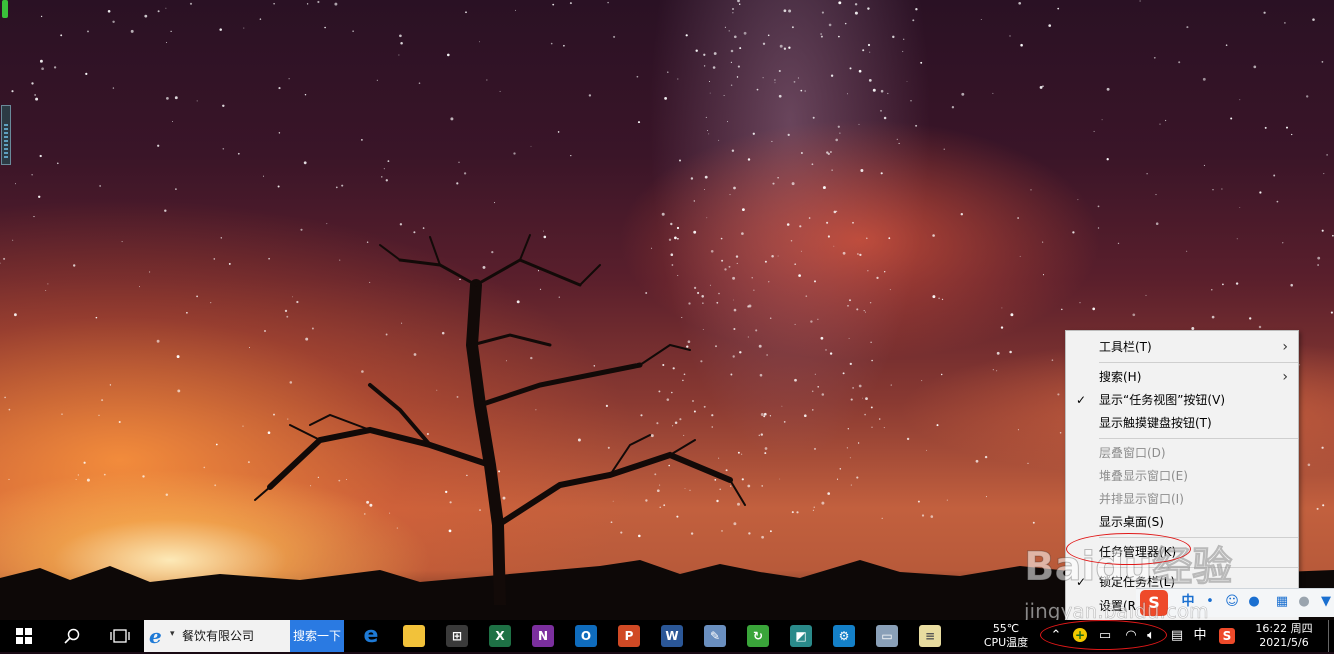 Image resolution: width=1334 pixels, height=654 pixels. Describe the element at coordinates (414, 636) in the screenshot. I see `file-explorer-icon` at that location.